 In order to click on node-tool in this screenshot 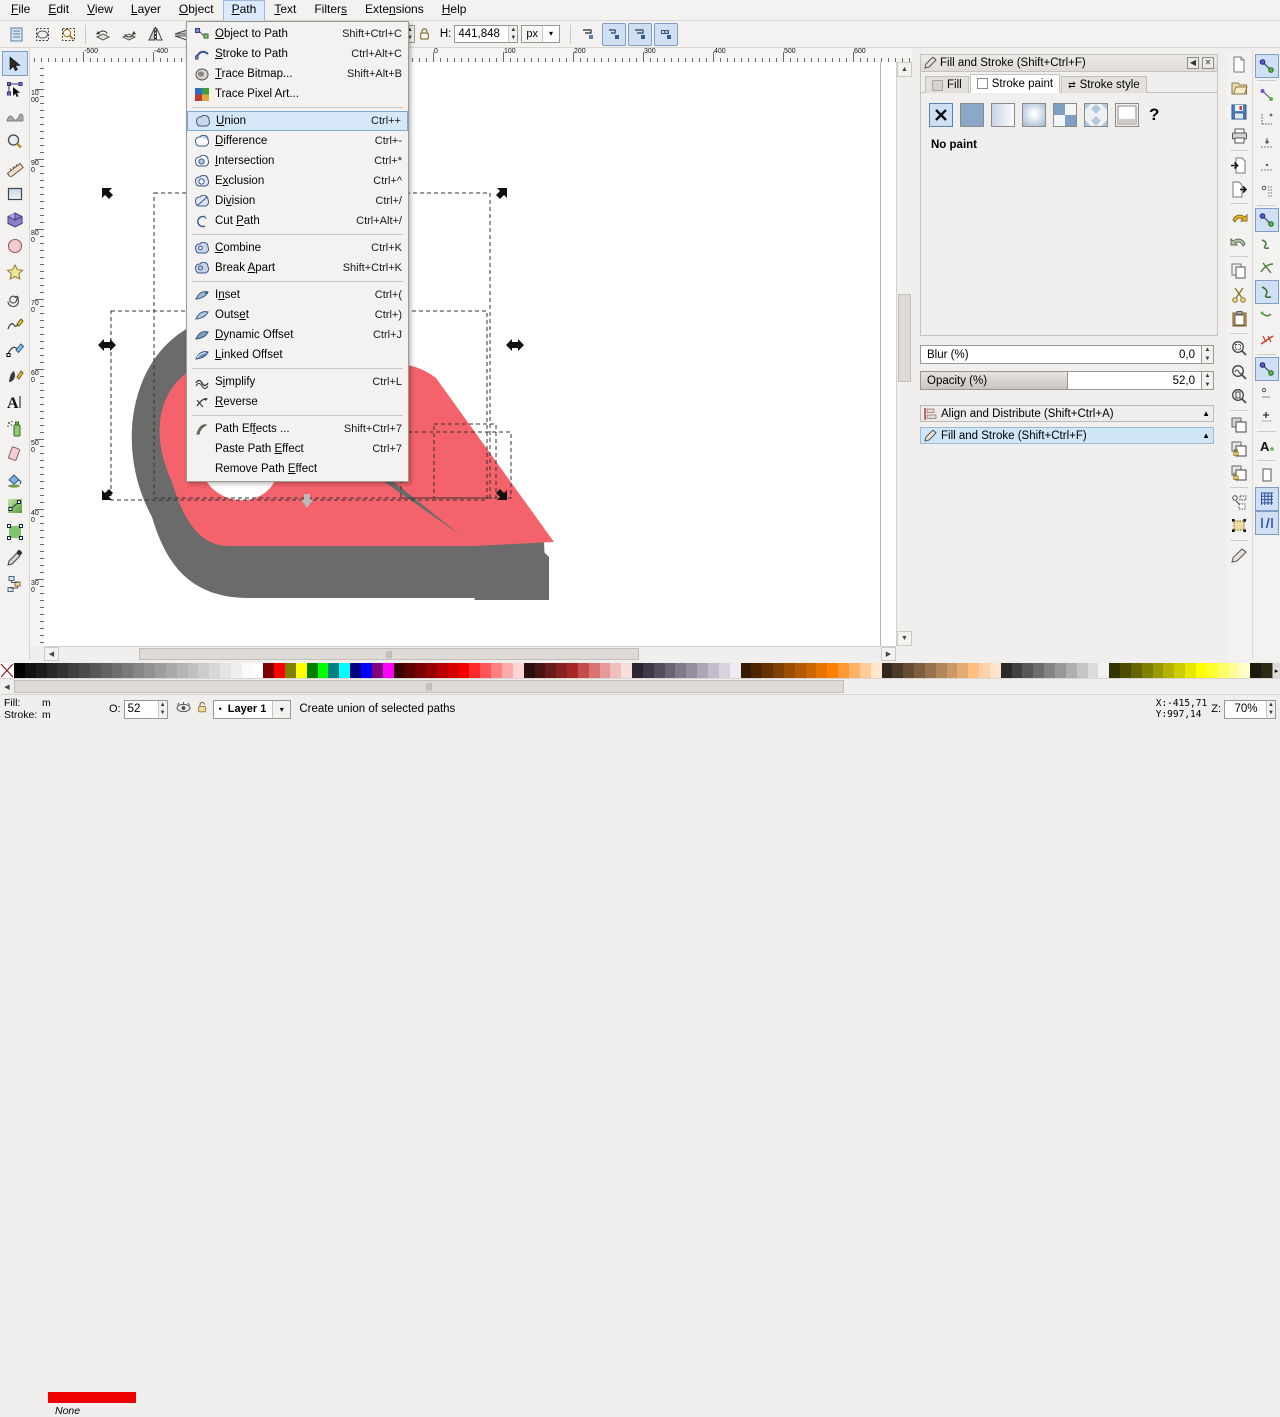, I will do `click(15, 89)`.